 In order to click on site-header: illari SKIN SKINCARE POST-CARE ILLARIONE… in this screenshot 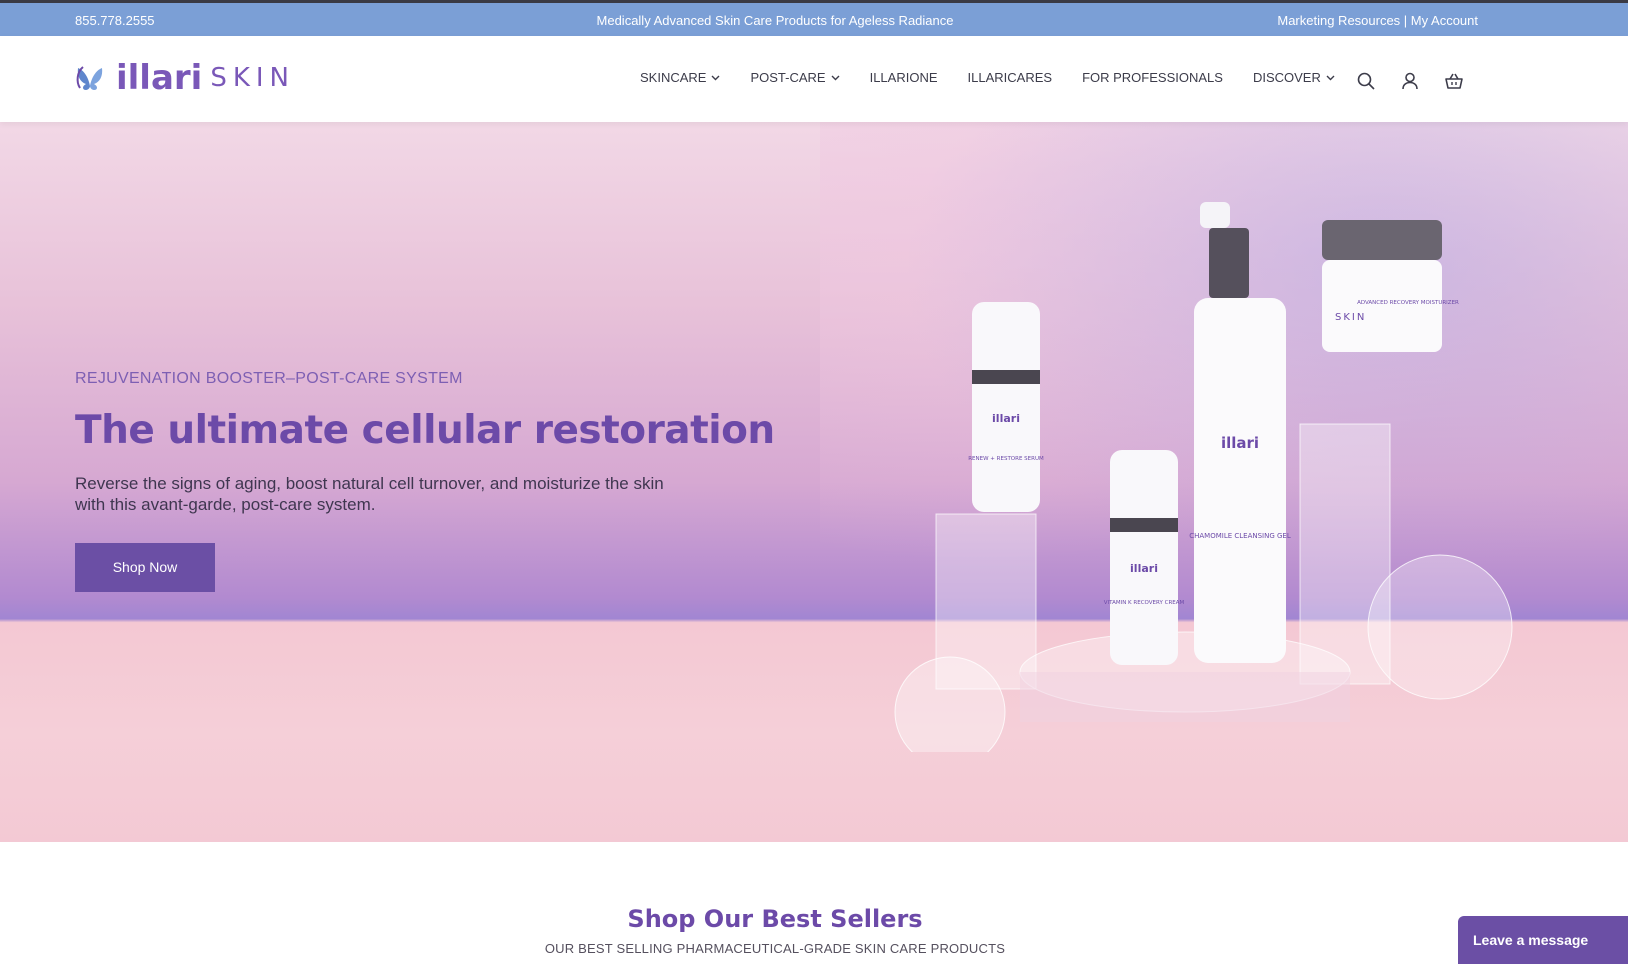, I will do `click(814, 79)`.